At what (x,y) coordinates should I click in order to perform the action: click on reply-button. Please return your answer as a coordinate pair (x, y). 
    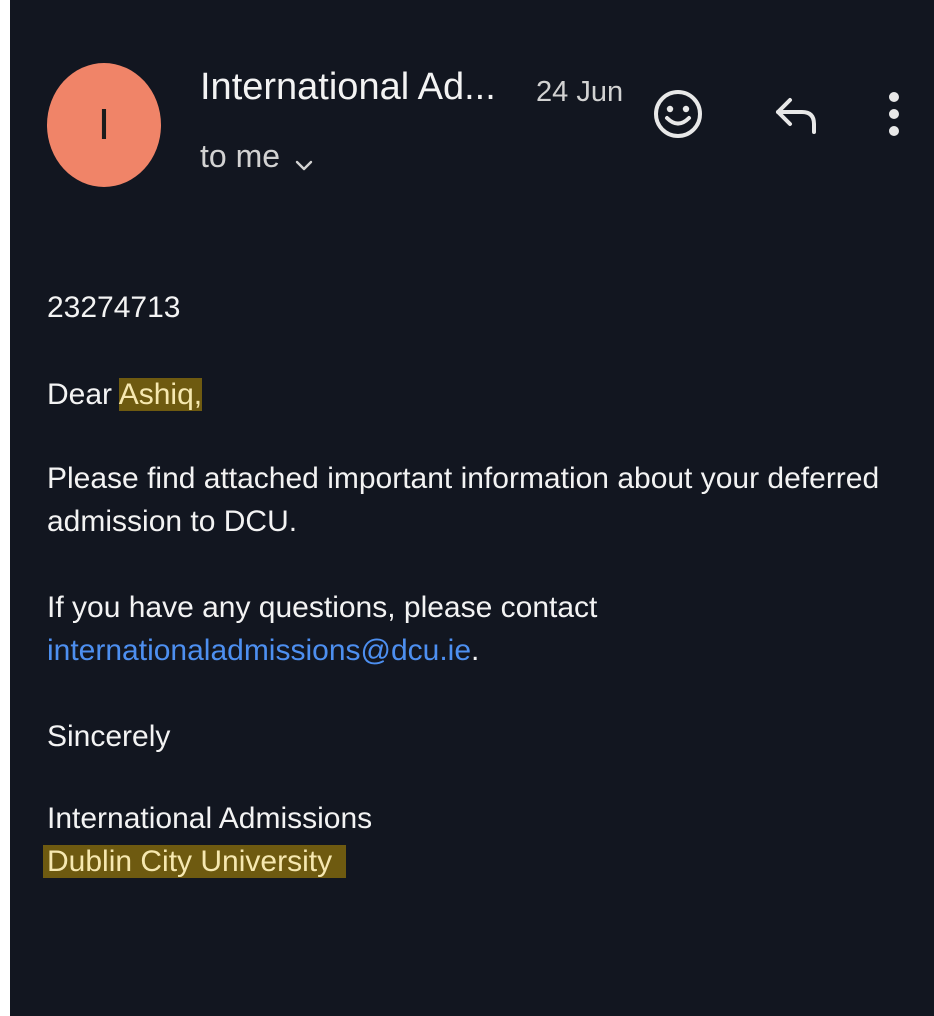
    Looking at the image, I should click on (796, 118).